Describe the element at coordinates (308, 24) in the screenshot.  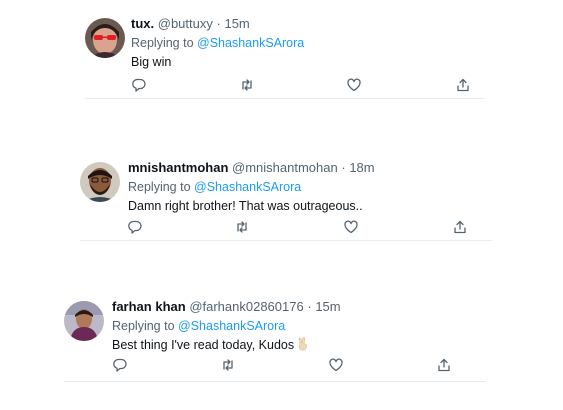
I see `tweet-header: tux. @buttuxy · 15m` at that location.